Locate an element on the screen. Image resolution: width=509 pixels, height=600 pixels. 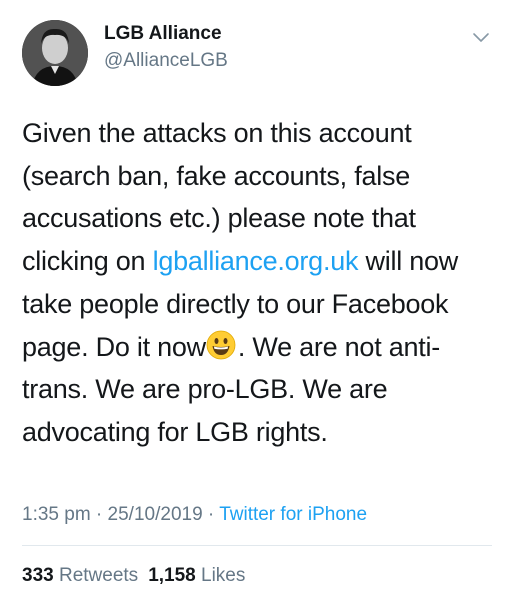
author-name: LGB Alliance is located at coordinates (163, 34).